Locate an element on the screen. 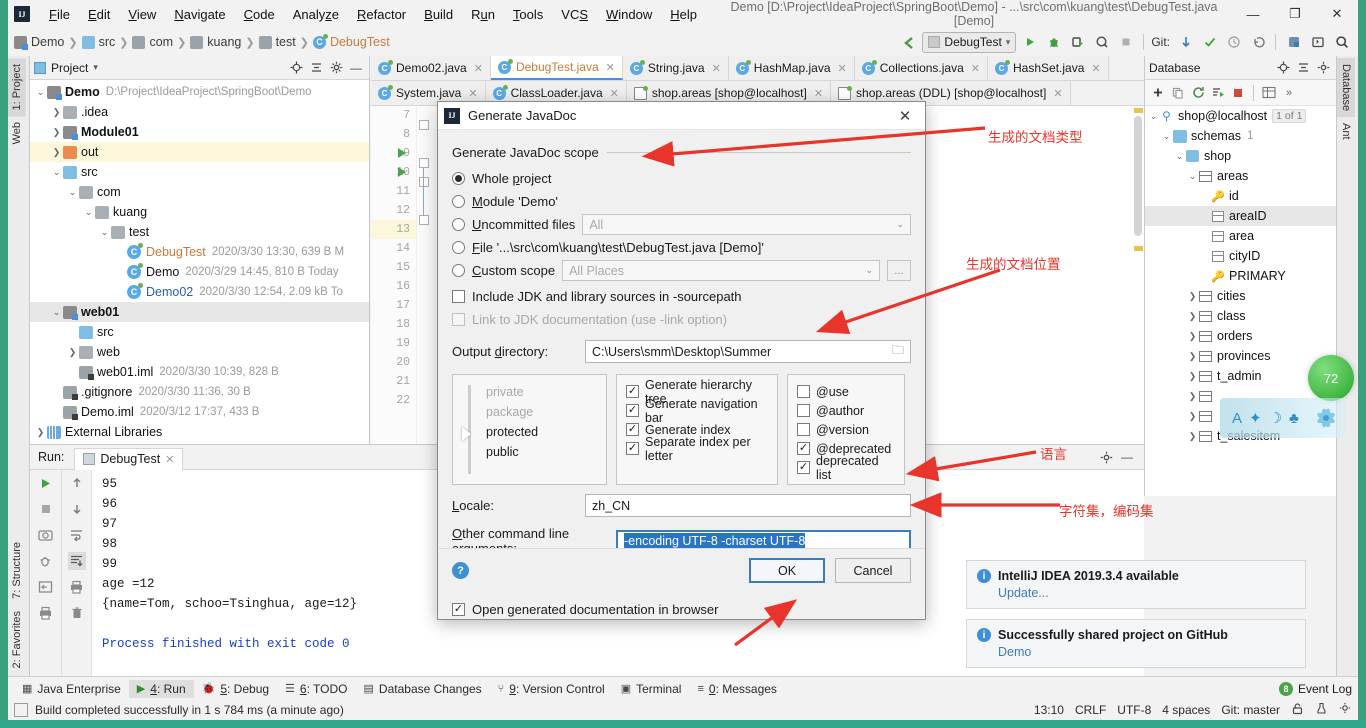  tree-row: ❯ web is located at coordinates (199, 352).